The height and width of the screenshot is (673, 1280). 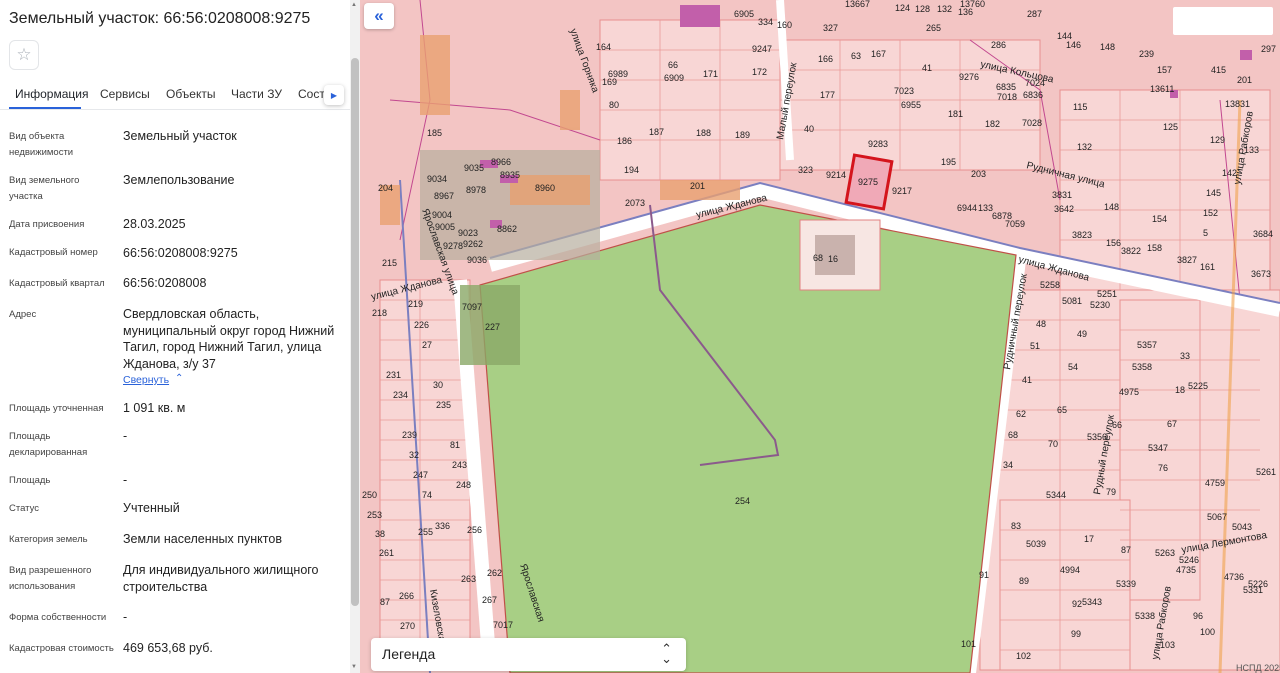 What do you see at coordinates (44, 188) in the screenshot?
I see `property-label: Вид земельного участка` at bounding box center [44, 188].